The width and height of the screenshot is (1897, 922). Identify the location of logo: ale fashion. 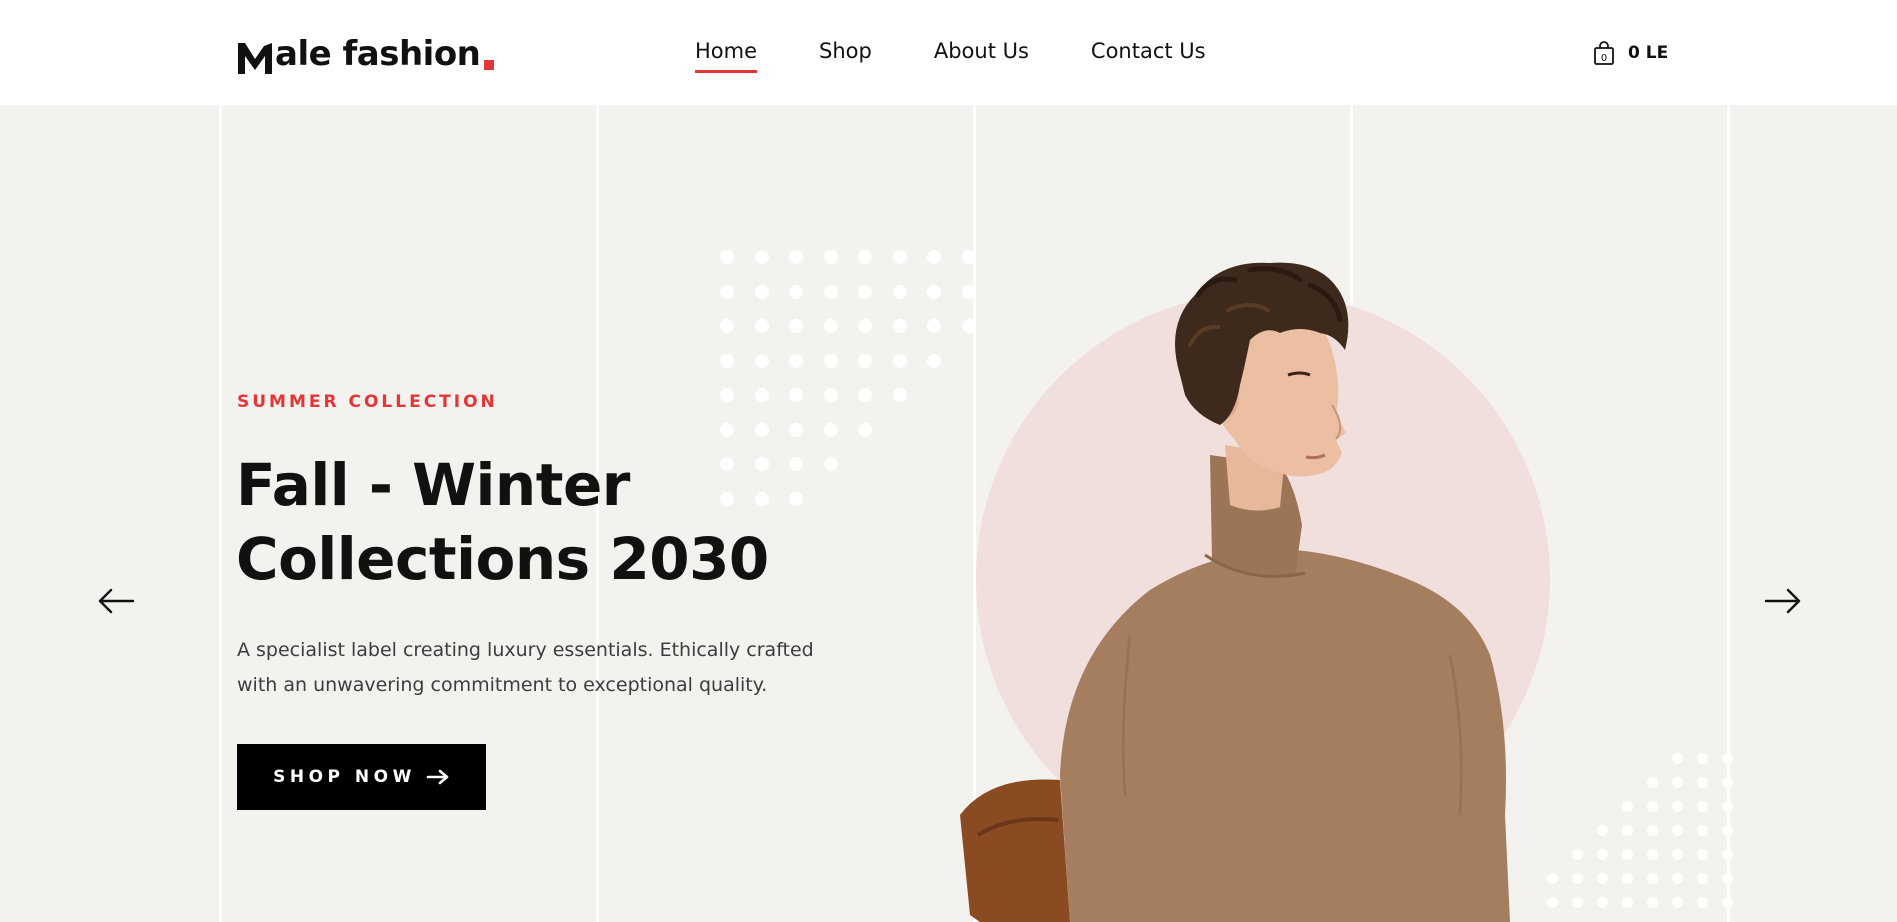
(365, 52).